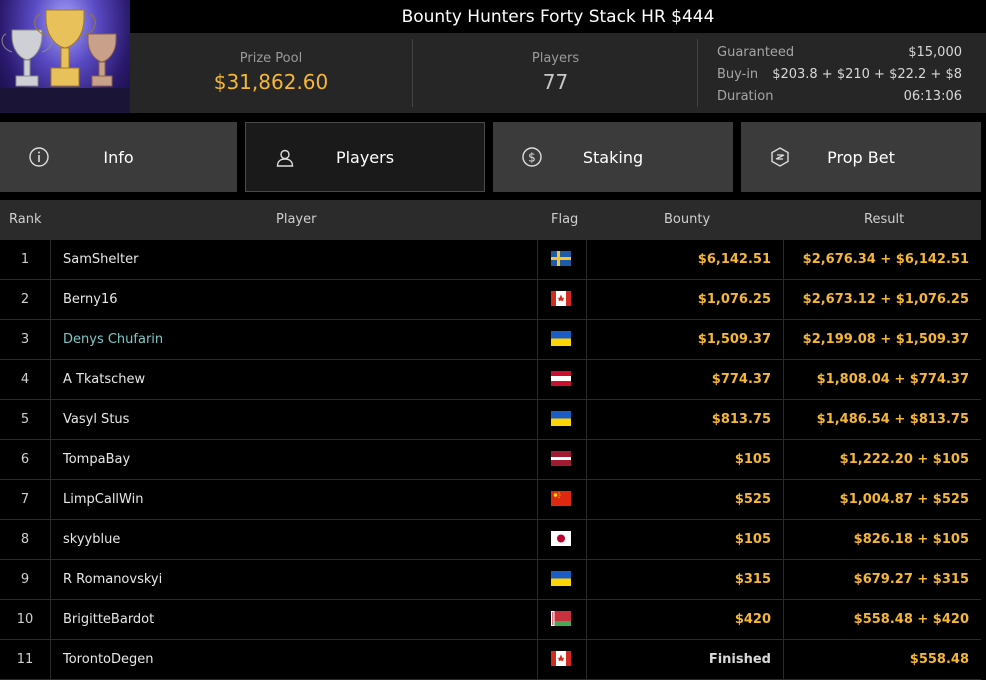 The width and height of the screenshot is (986, 680). What do you see at coordinates (490, 460) in the screenshot?
I see `table-row: 6 TompaBay $105 $1,222.20 + $105` at bounding box center [490, 460].